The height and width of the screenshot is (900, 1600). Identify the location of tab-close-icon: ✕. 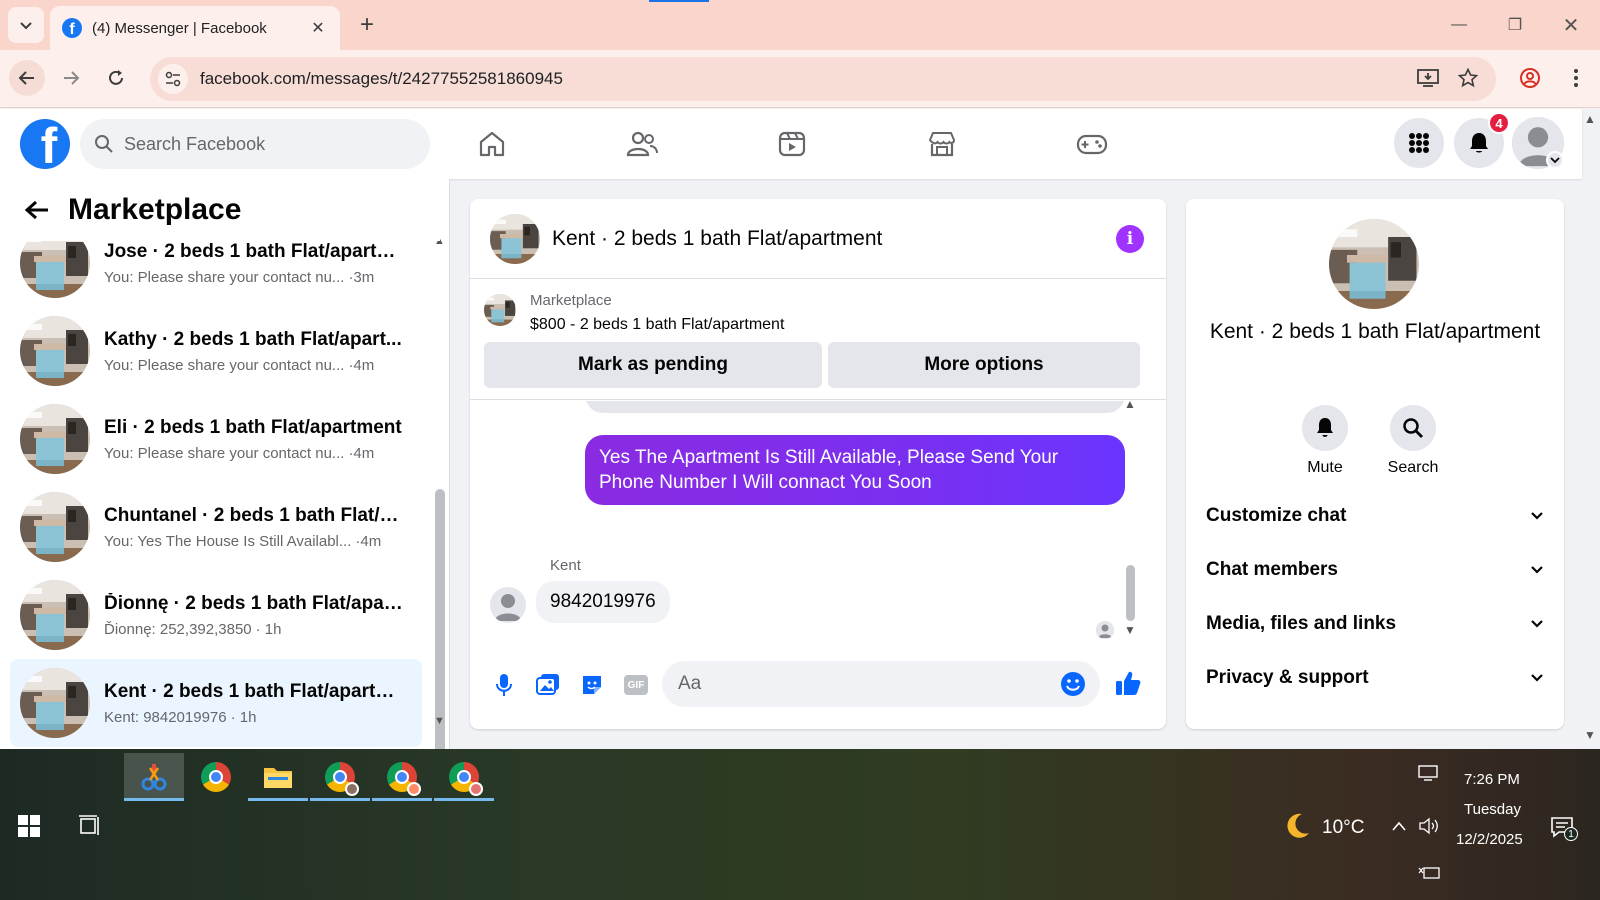
(318, 28).